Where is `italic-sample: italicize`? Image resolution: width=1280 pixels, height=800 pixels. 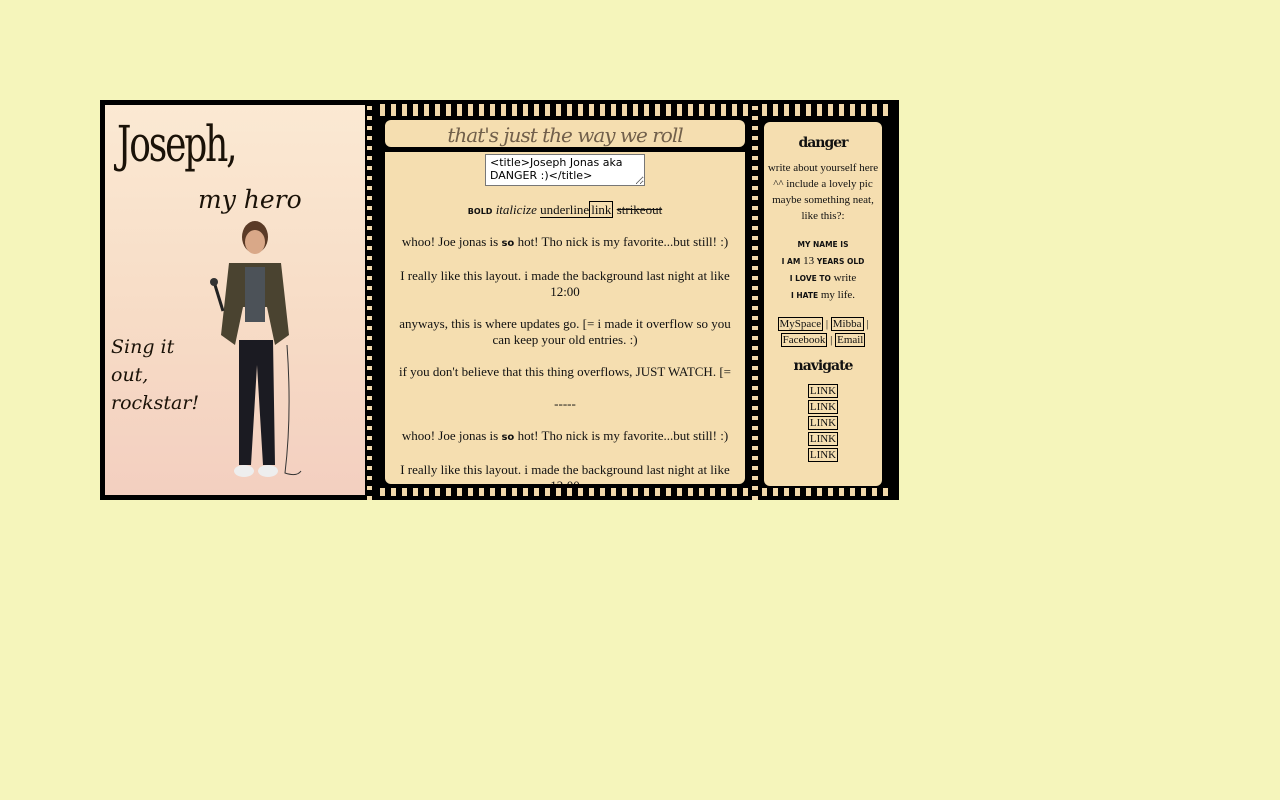
italic-sample: italicize is located at coordinates (516, 209).